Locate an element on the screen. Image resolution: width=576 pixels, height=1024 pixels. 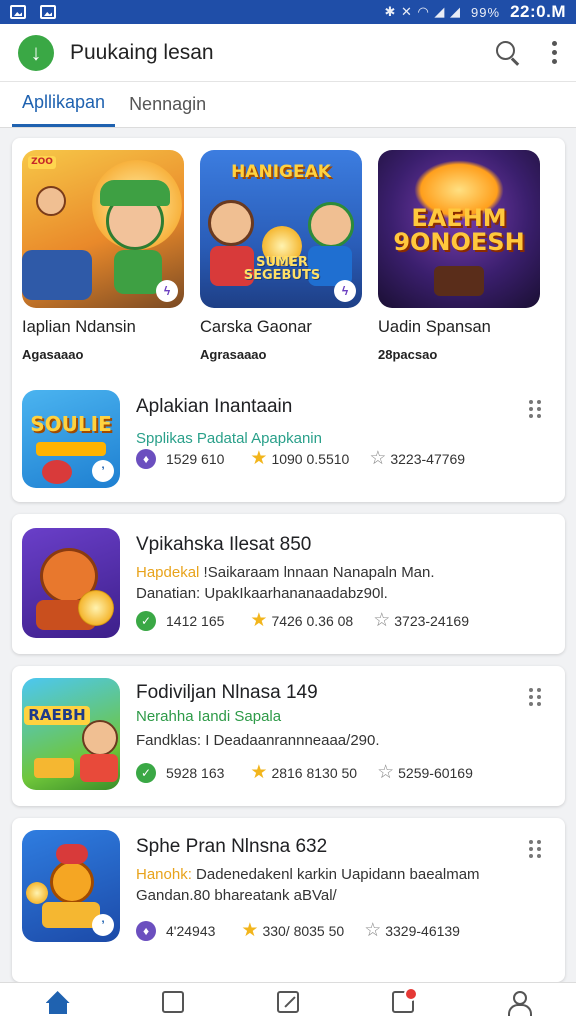
nav-edit is located at coordinates (288, 1006).